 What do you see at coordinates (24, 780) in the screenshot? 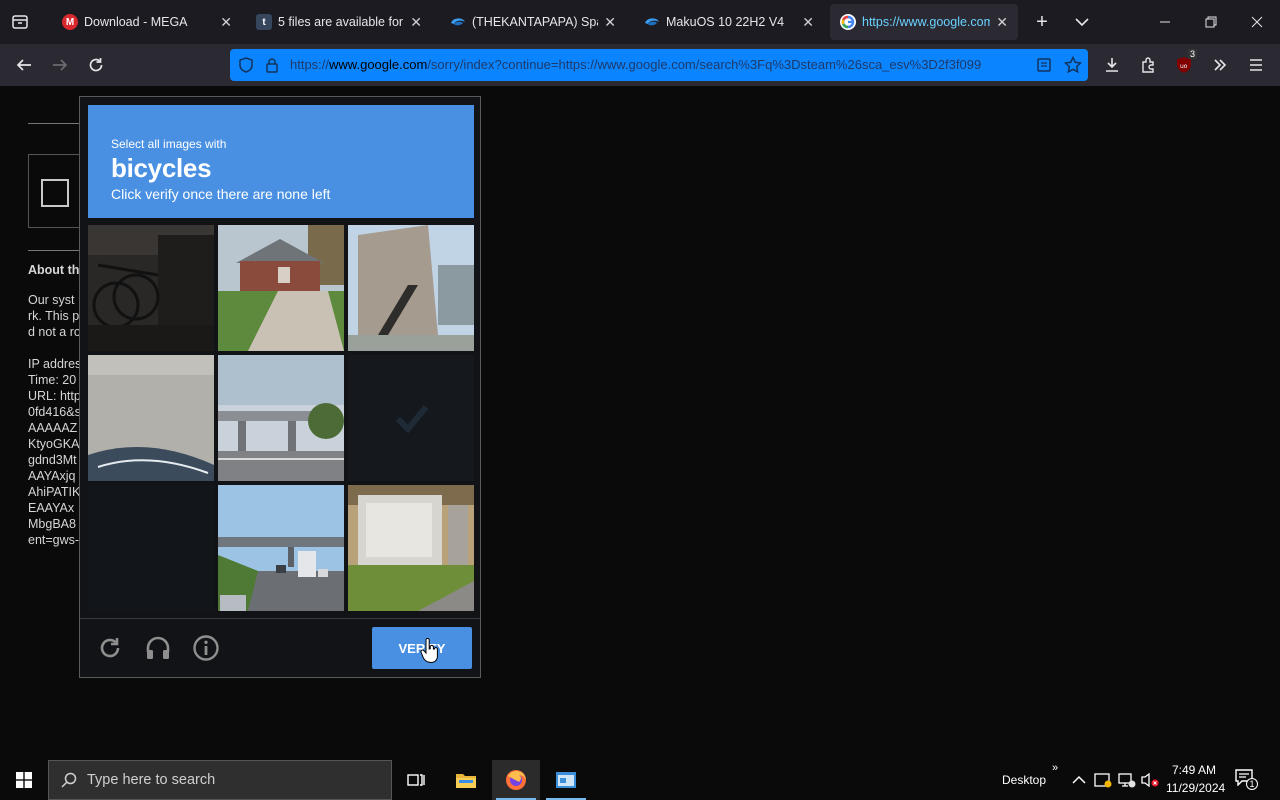
I see `start-button` at bounding box center [24, 780].